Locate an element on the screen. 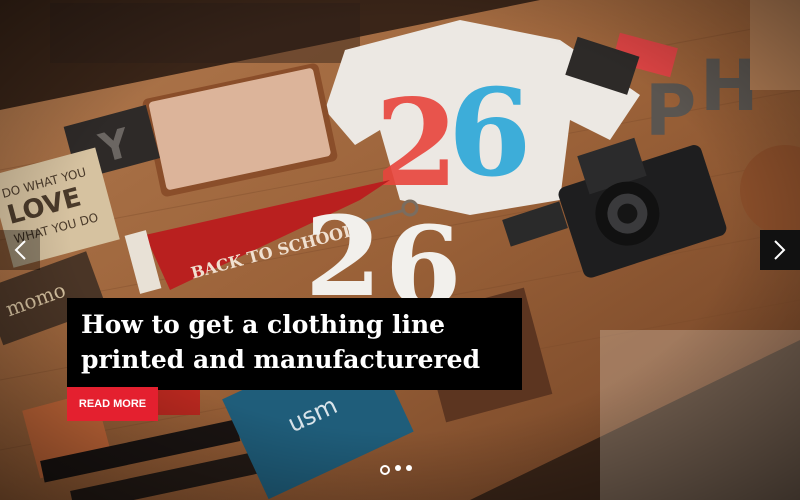 This screenshot has height=500, width=800. chevron-right-icon is located at coordinates (780, 250).